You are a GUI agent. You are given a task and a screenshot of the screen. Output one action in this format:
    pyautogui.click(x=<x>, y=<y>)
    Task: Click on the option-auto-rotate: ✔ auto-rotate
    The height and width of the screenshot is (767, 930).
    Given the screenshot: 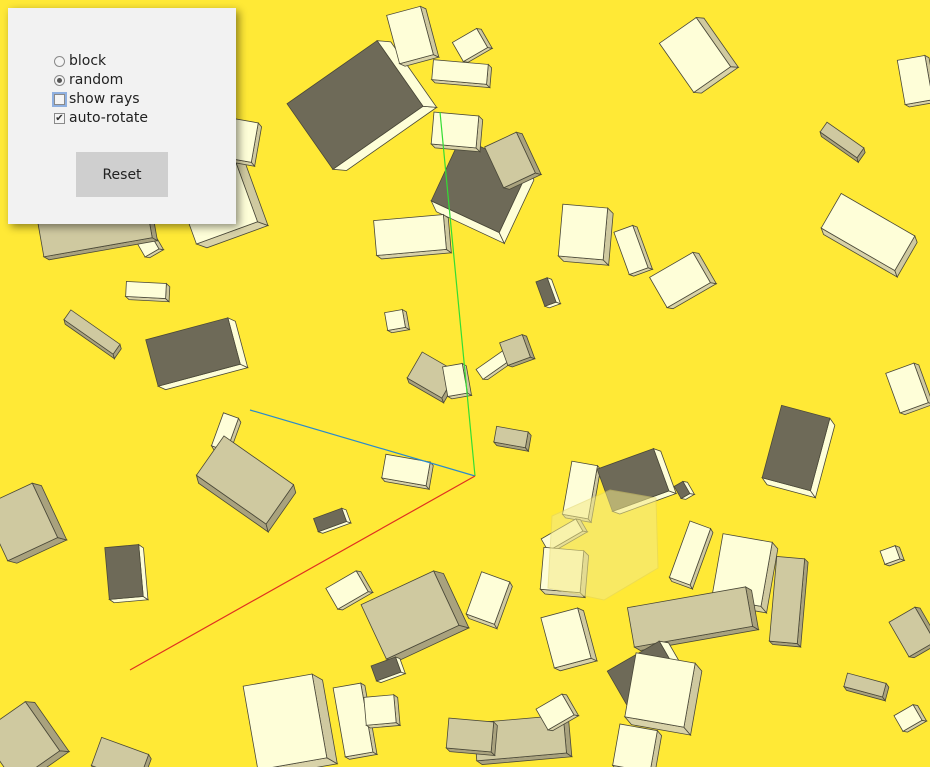 What is the action you would take?
    pyautogui.click(x=101, y=118)
    